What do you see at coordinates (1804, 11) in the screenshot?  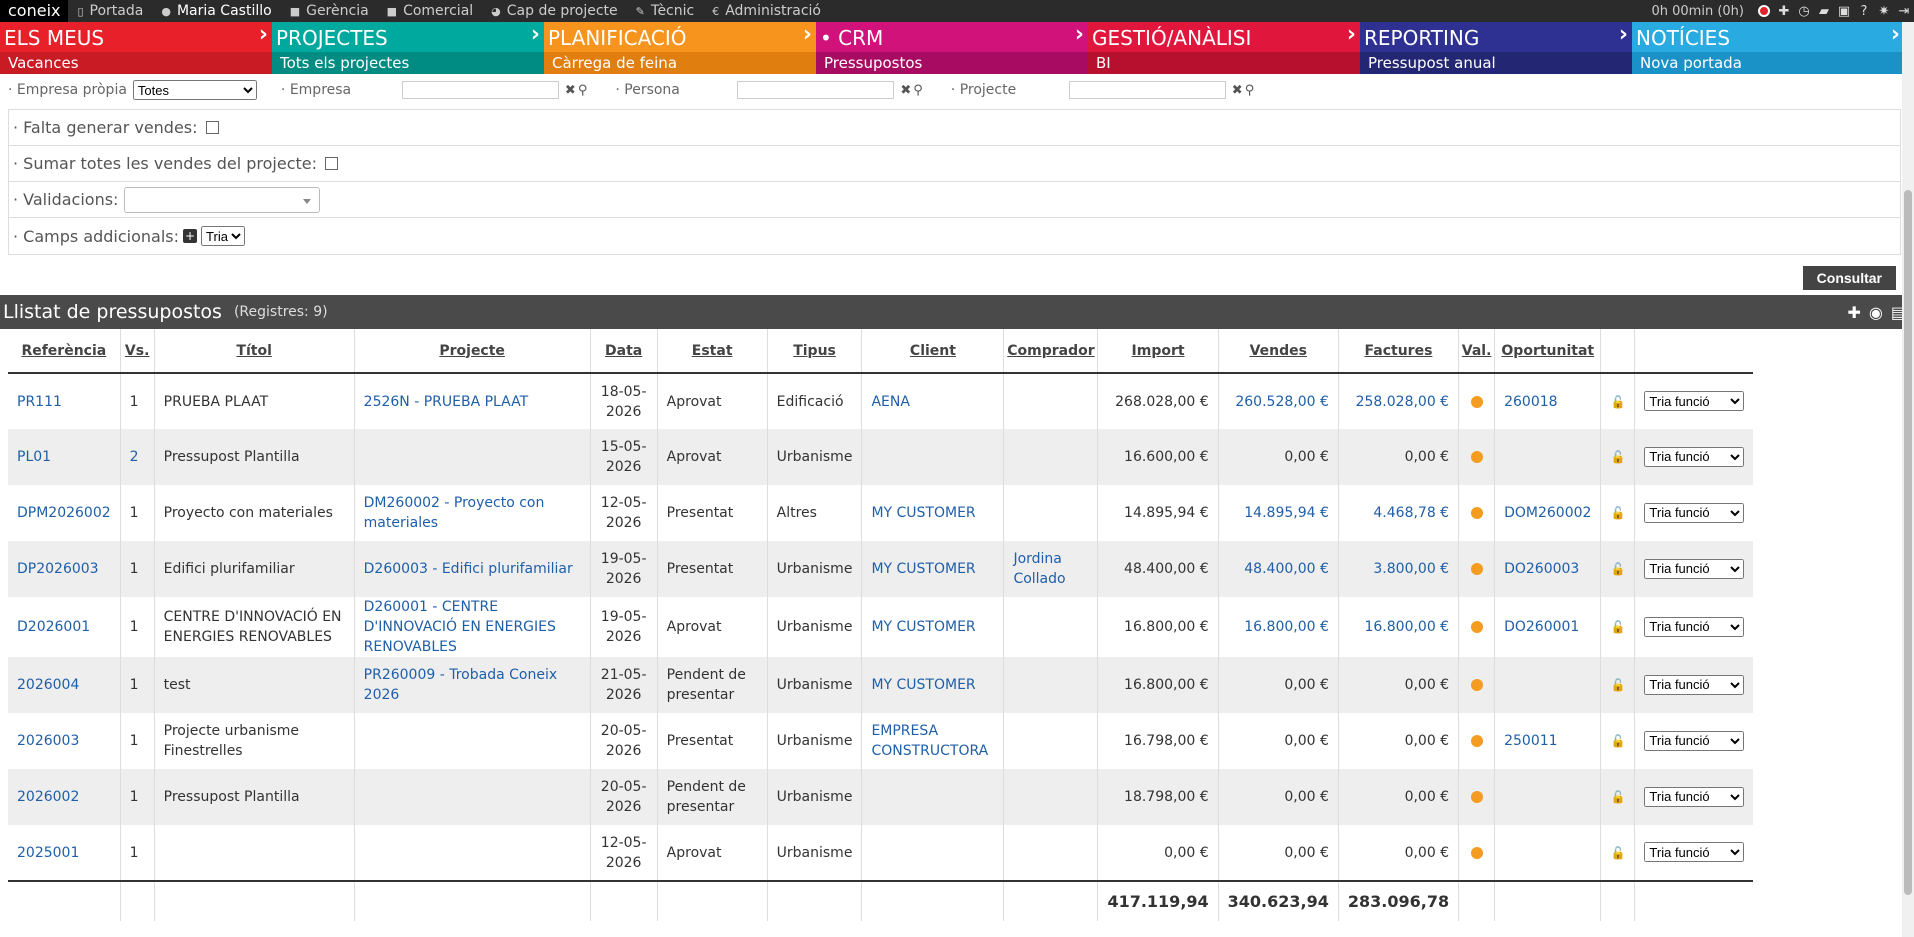 I see `clock-icon: ◷` at bounding box center [1804, 11].